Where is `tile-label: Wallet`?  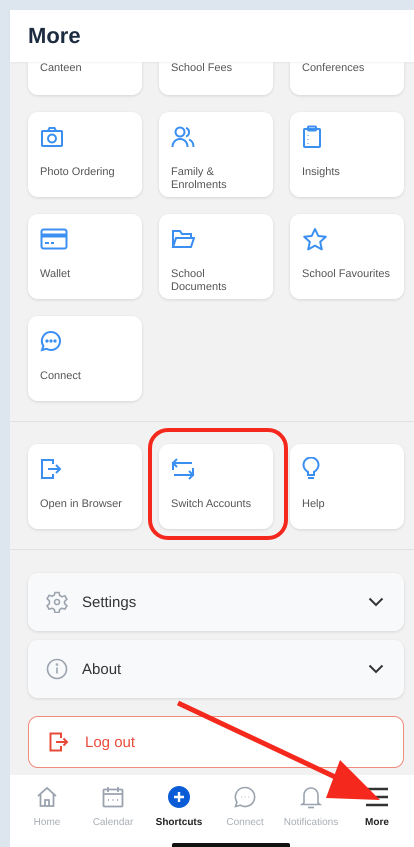
tile-label: Wallet is located at coordinates (56, 274).